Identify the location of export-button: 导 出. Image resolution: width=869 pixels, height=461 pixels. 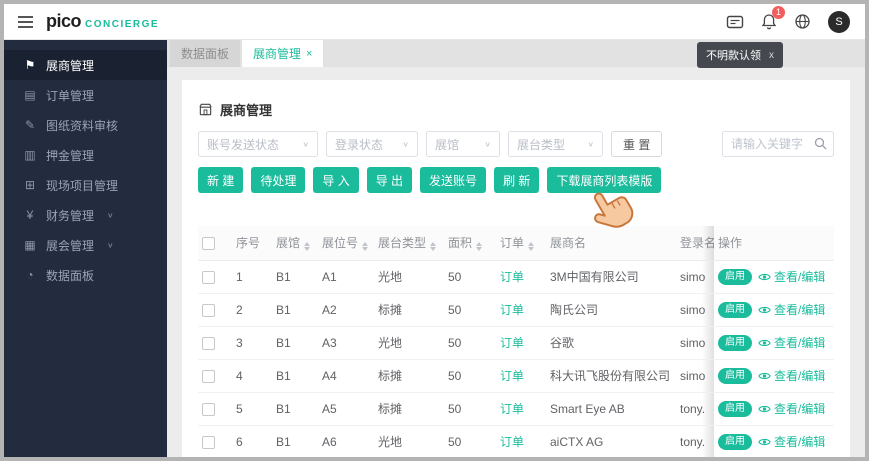
(389, 180).